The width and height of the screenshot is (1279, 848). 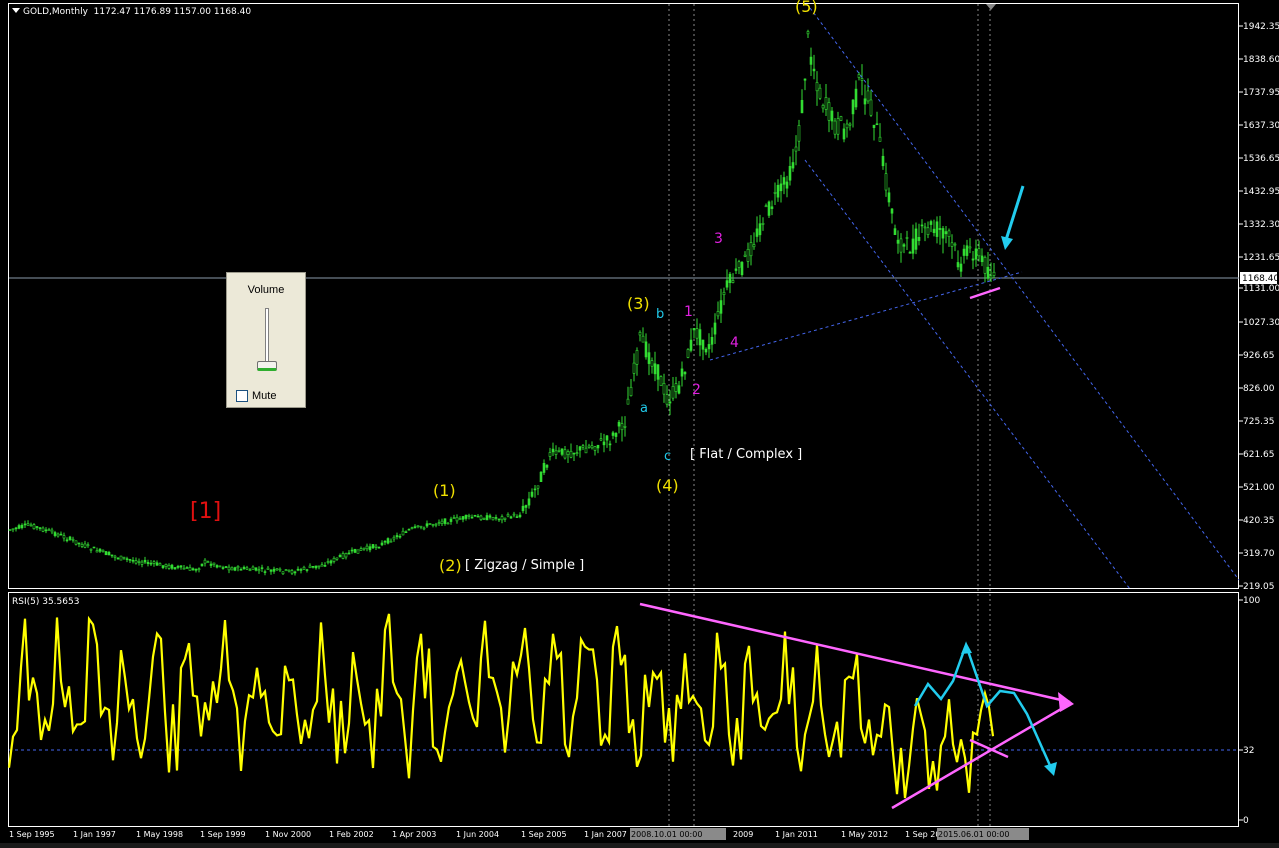 I want to click on mute-checkbox, so click(x=242, y=396).